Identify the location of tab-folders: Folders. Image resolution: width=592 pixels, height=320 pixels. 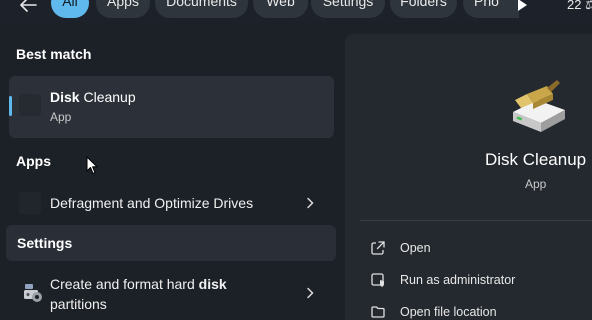
(423, 9).